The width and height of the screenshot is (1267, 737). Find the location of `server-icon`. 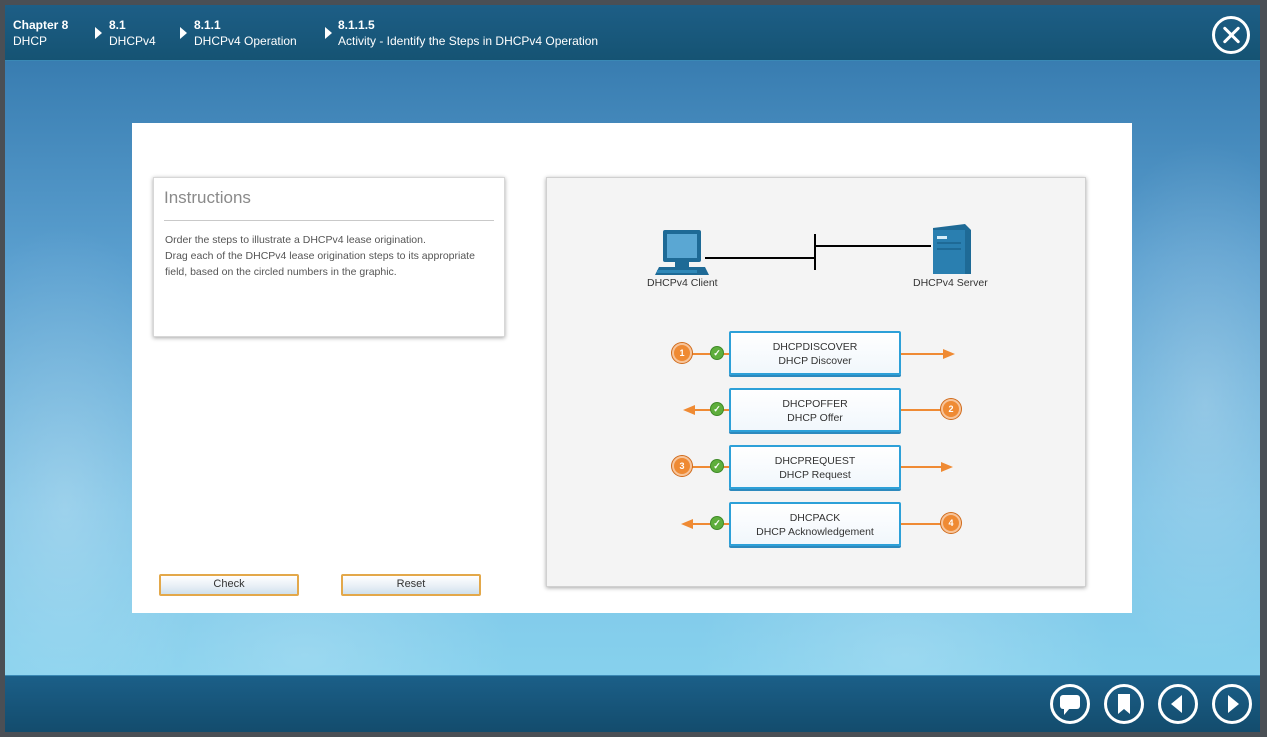

server-icon is located at coordinates (952, 249).